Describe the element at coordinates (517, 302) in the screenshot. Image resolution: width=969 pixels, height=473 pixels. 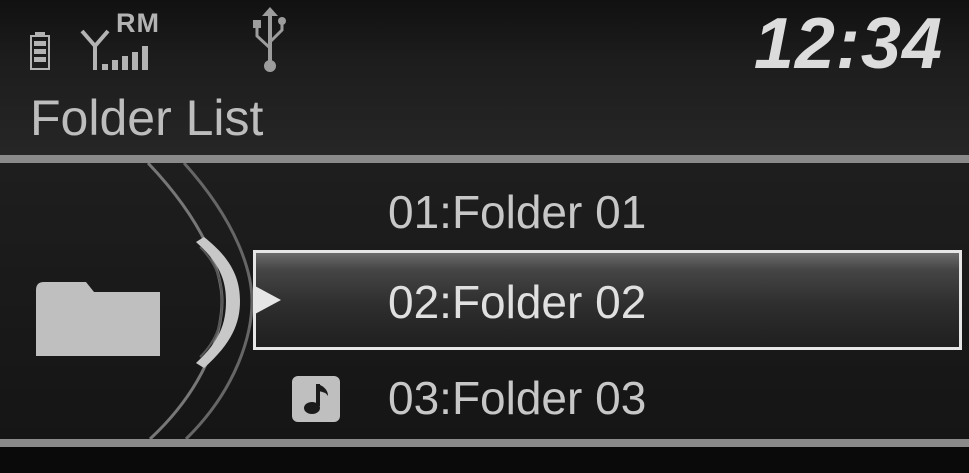
I see `folder-item-02: 02:Folder 02` at that location.